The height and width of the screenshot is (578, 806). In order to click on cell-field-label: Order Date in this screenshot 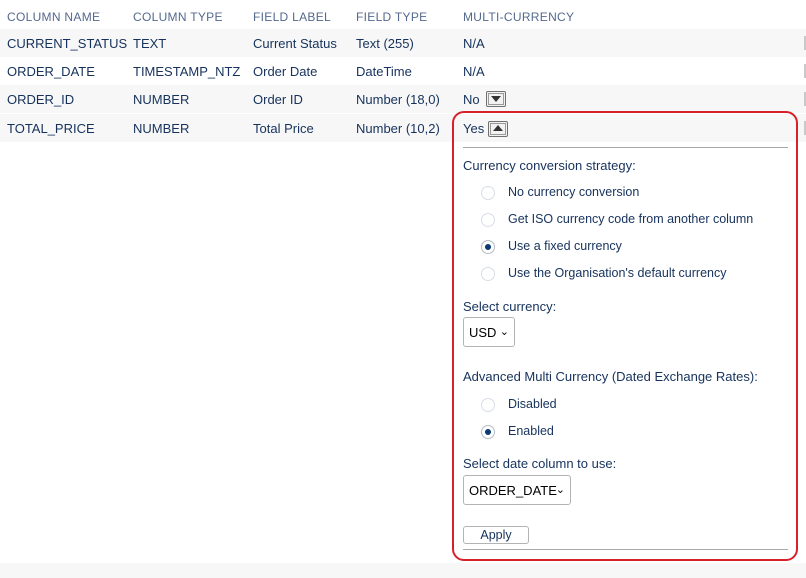, I will do `click(285, 71)`.